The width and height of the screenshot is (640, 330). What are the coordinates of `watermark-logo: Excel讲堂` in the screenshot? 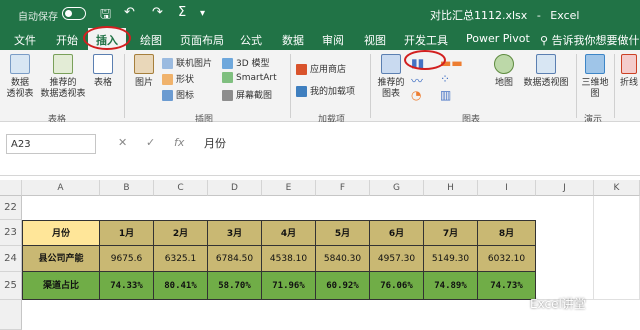 It's located at (558, 304).